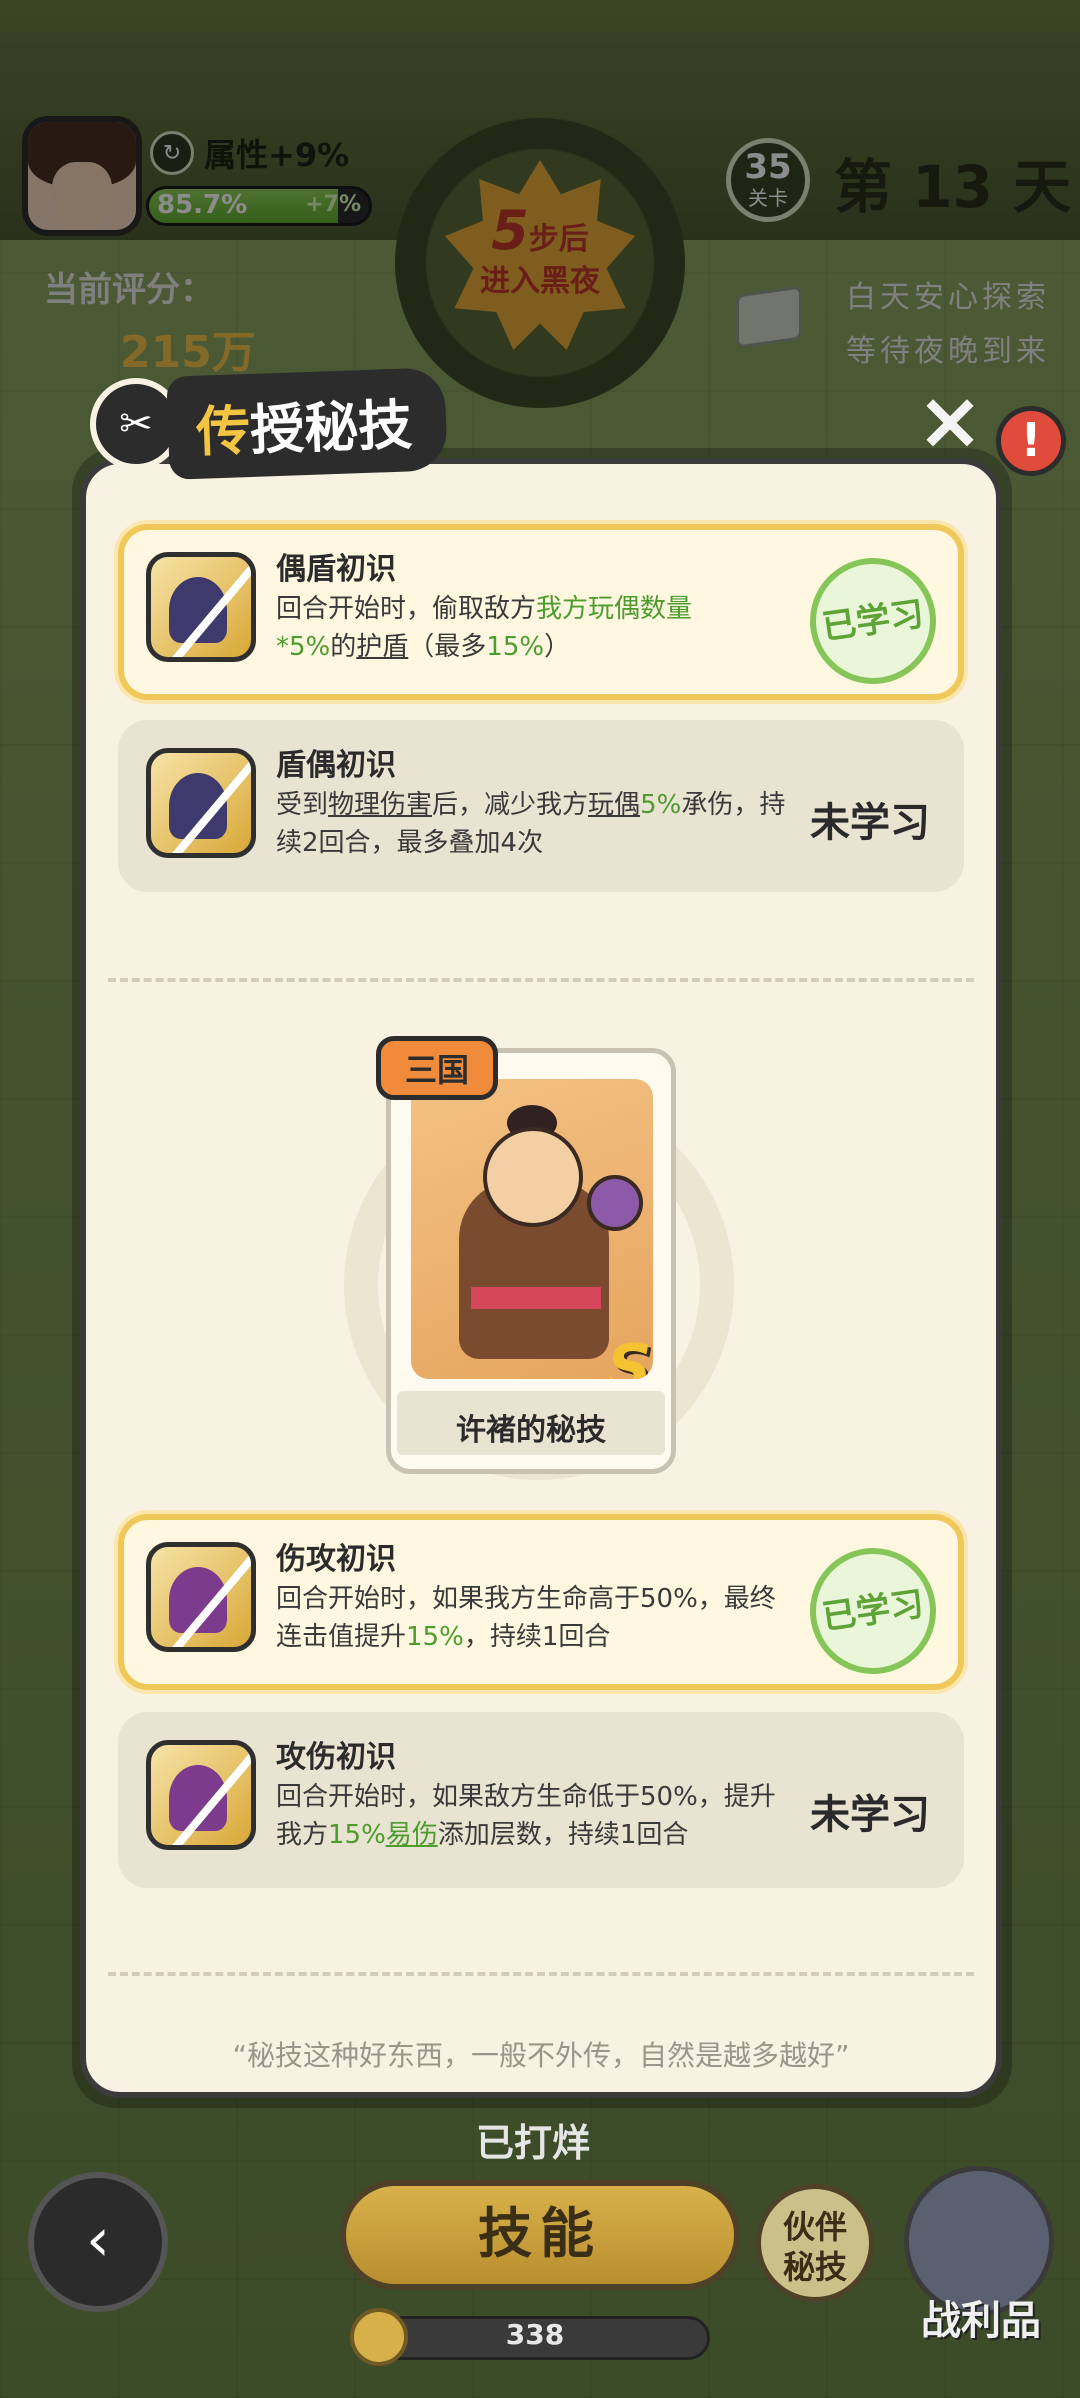  What do you see at coordinates (536, 628) in the screenshot?
I see `skill-description: 回合开始时，偷取敌方我方玩偶数量 *5%的护盾（最多15%）` at bounding box center [536, 628].